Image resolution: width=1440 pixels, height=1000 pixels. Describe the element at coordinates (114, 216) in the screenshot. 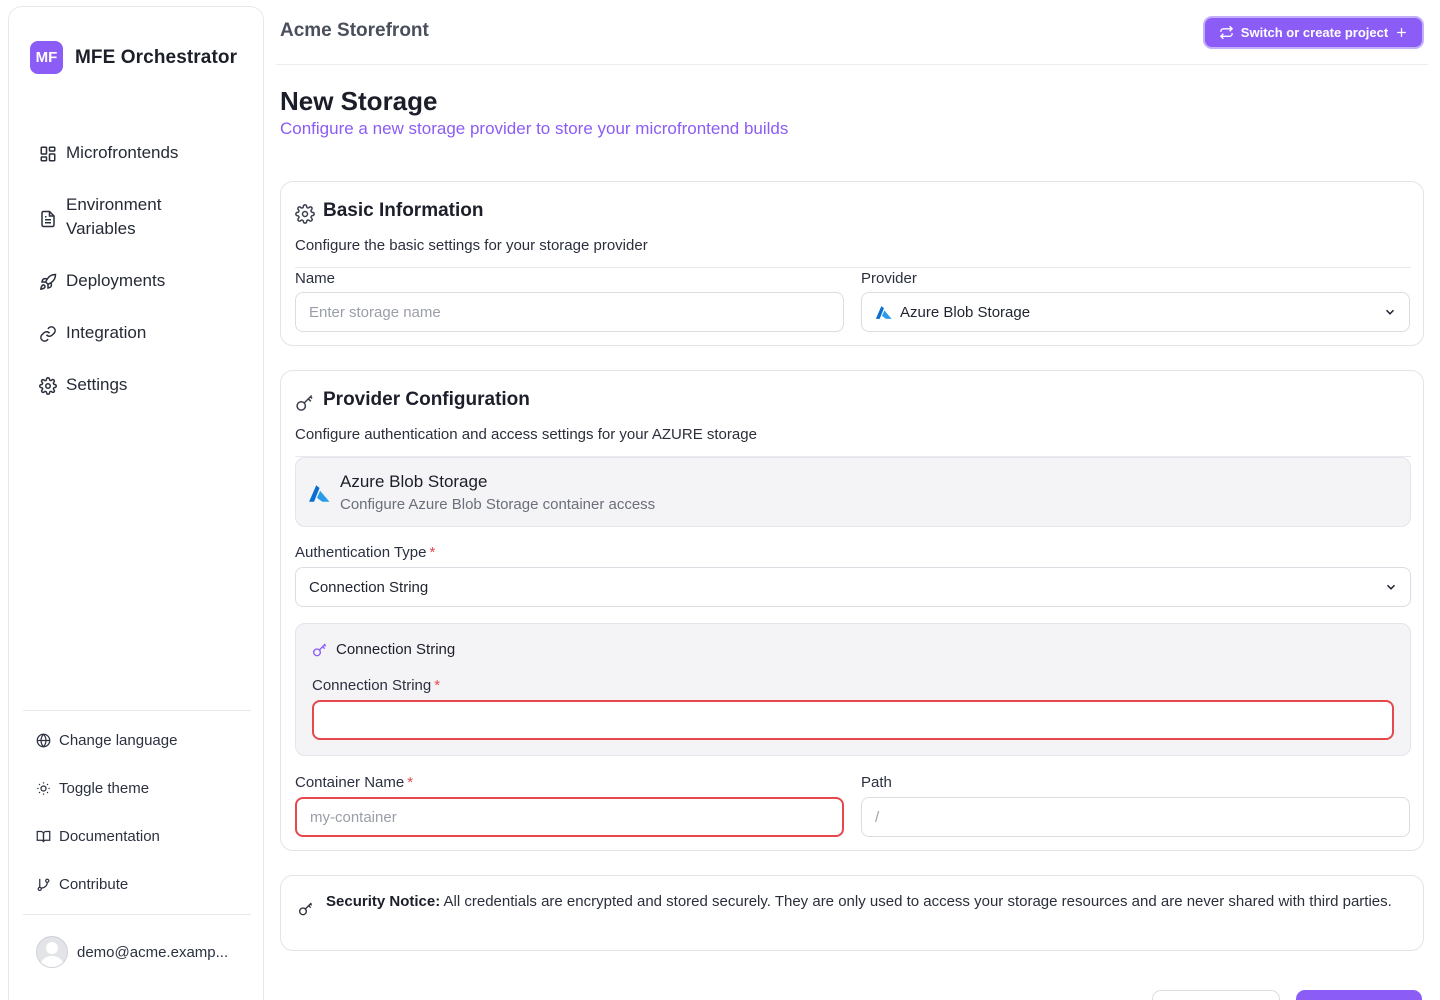

I see `sidebar-item-label: Environment Variables` at that location.